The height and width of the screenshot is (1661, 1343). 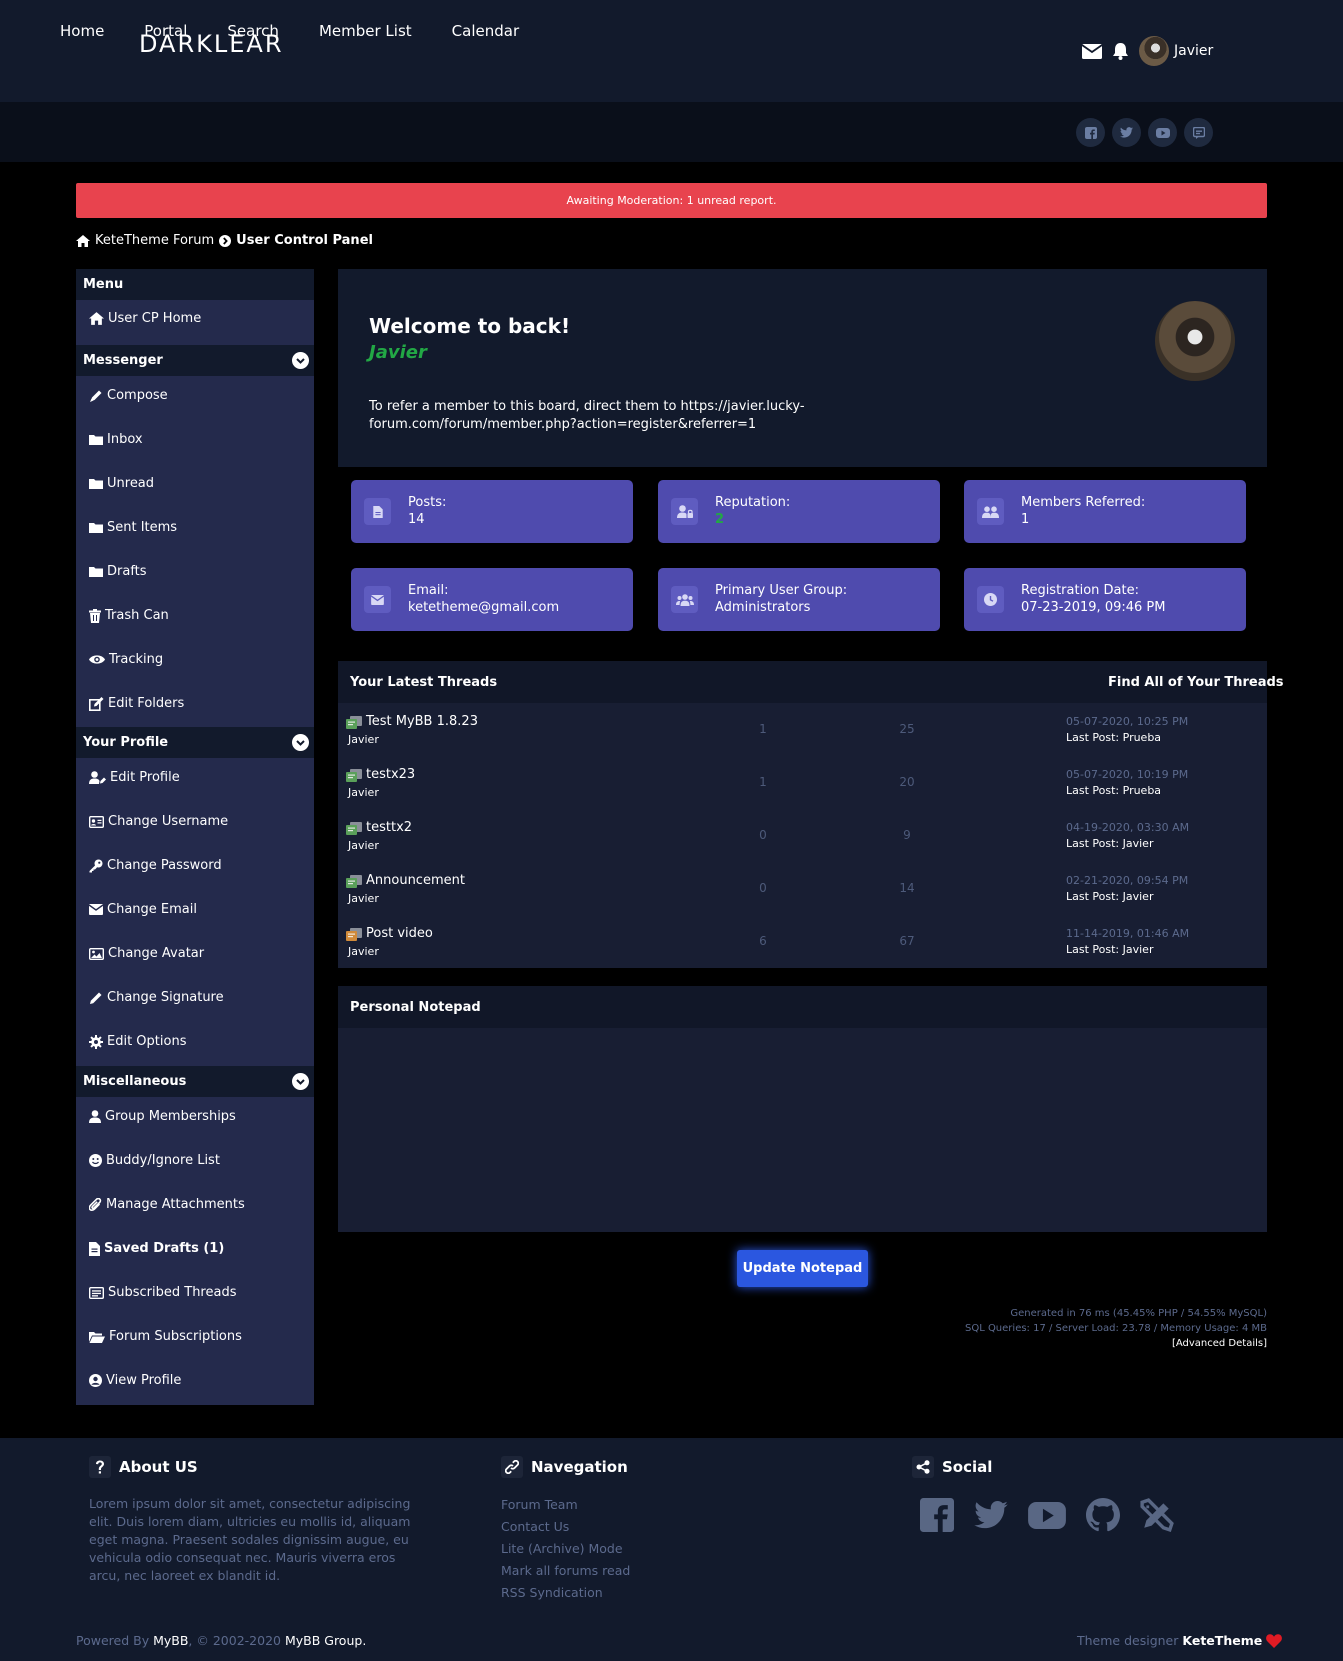 I want to click on update-notepad-button: Update Notepad, so click(x=802, y=1268).